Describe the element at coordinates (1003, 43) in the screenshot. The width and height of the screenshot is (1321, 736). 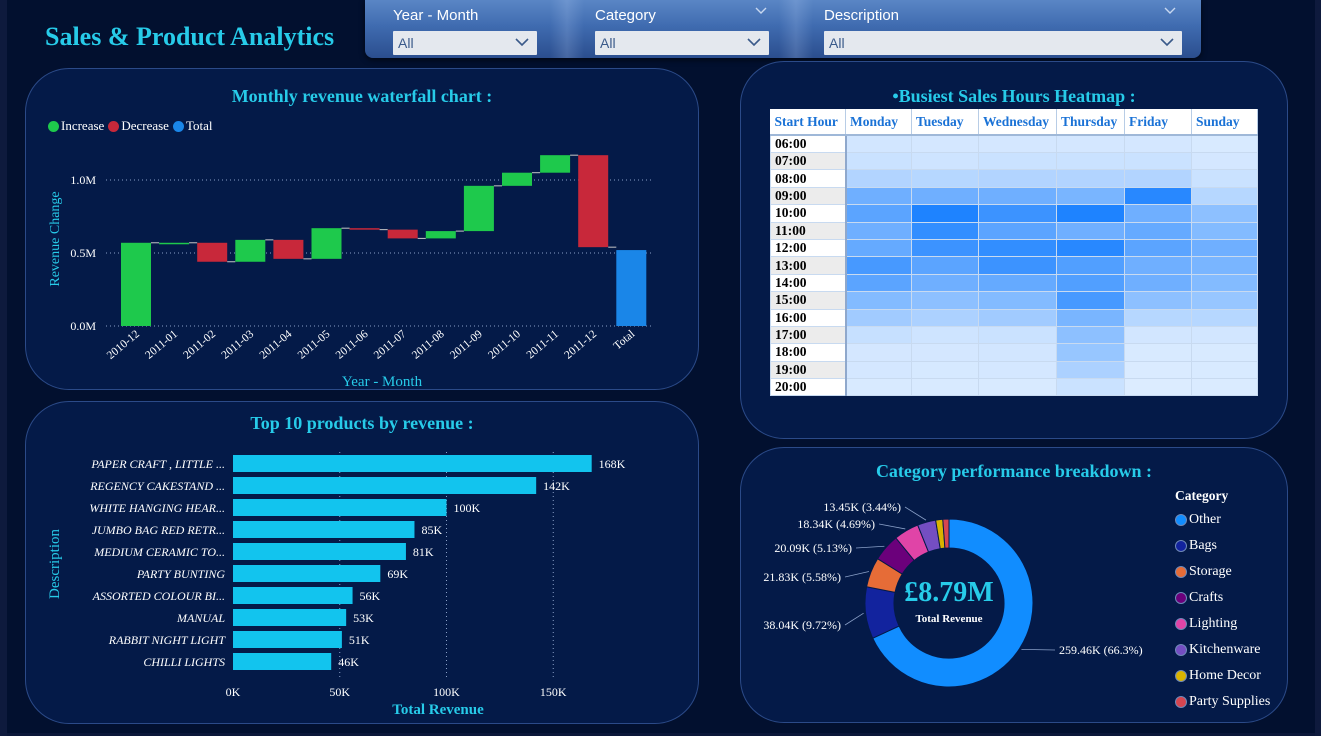
I see `slicer-description-dropdown: All` at that location.